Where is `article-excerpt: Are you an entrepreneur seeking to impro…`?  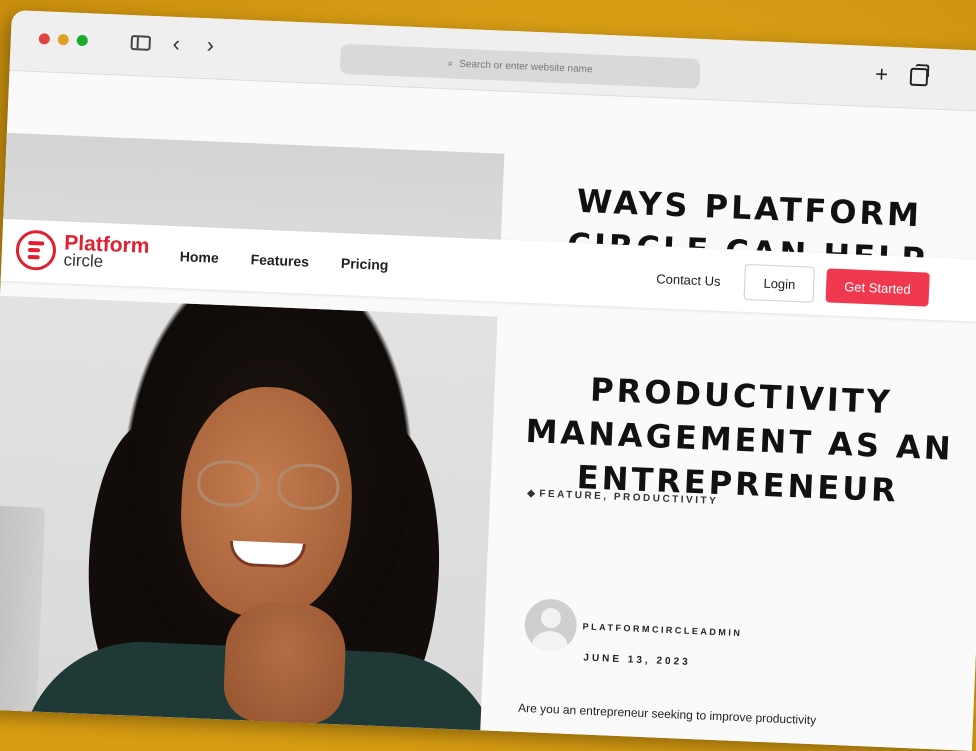 article-excerpt: Are you an entrepreneur seeking to impro… is located at coordinates (667, 714).